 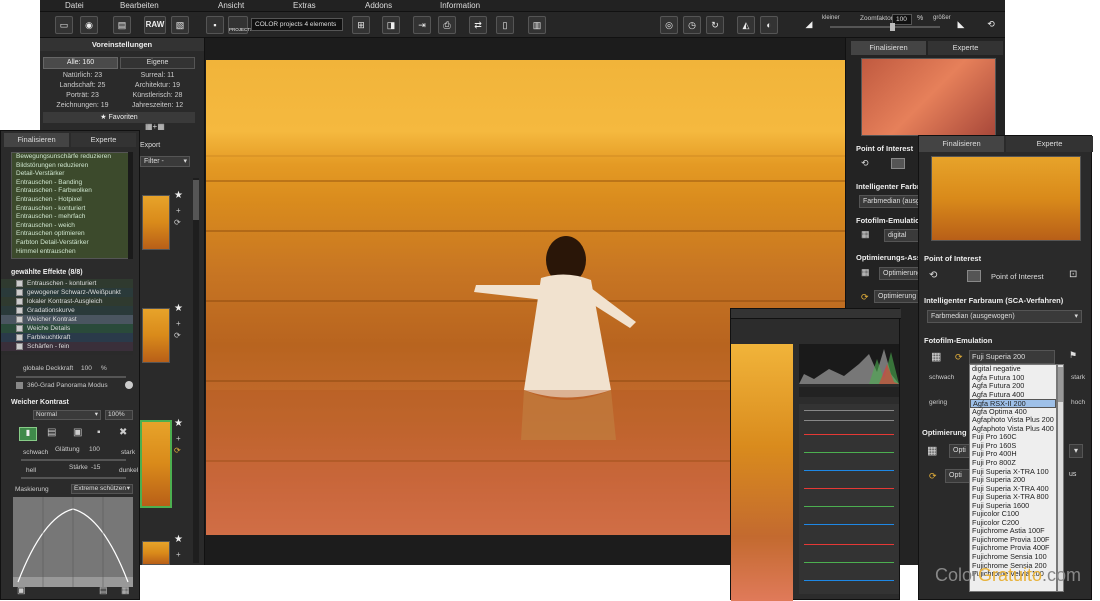 I want to click on share-icon: ⇄, so click(x=478, y=25).